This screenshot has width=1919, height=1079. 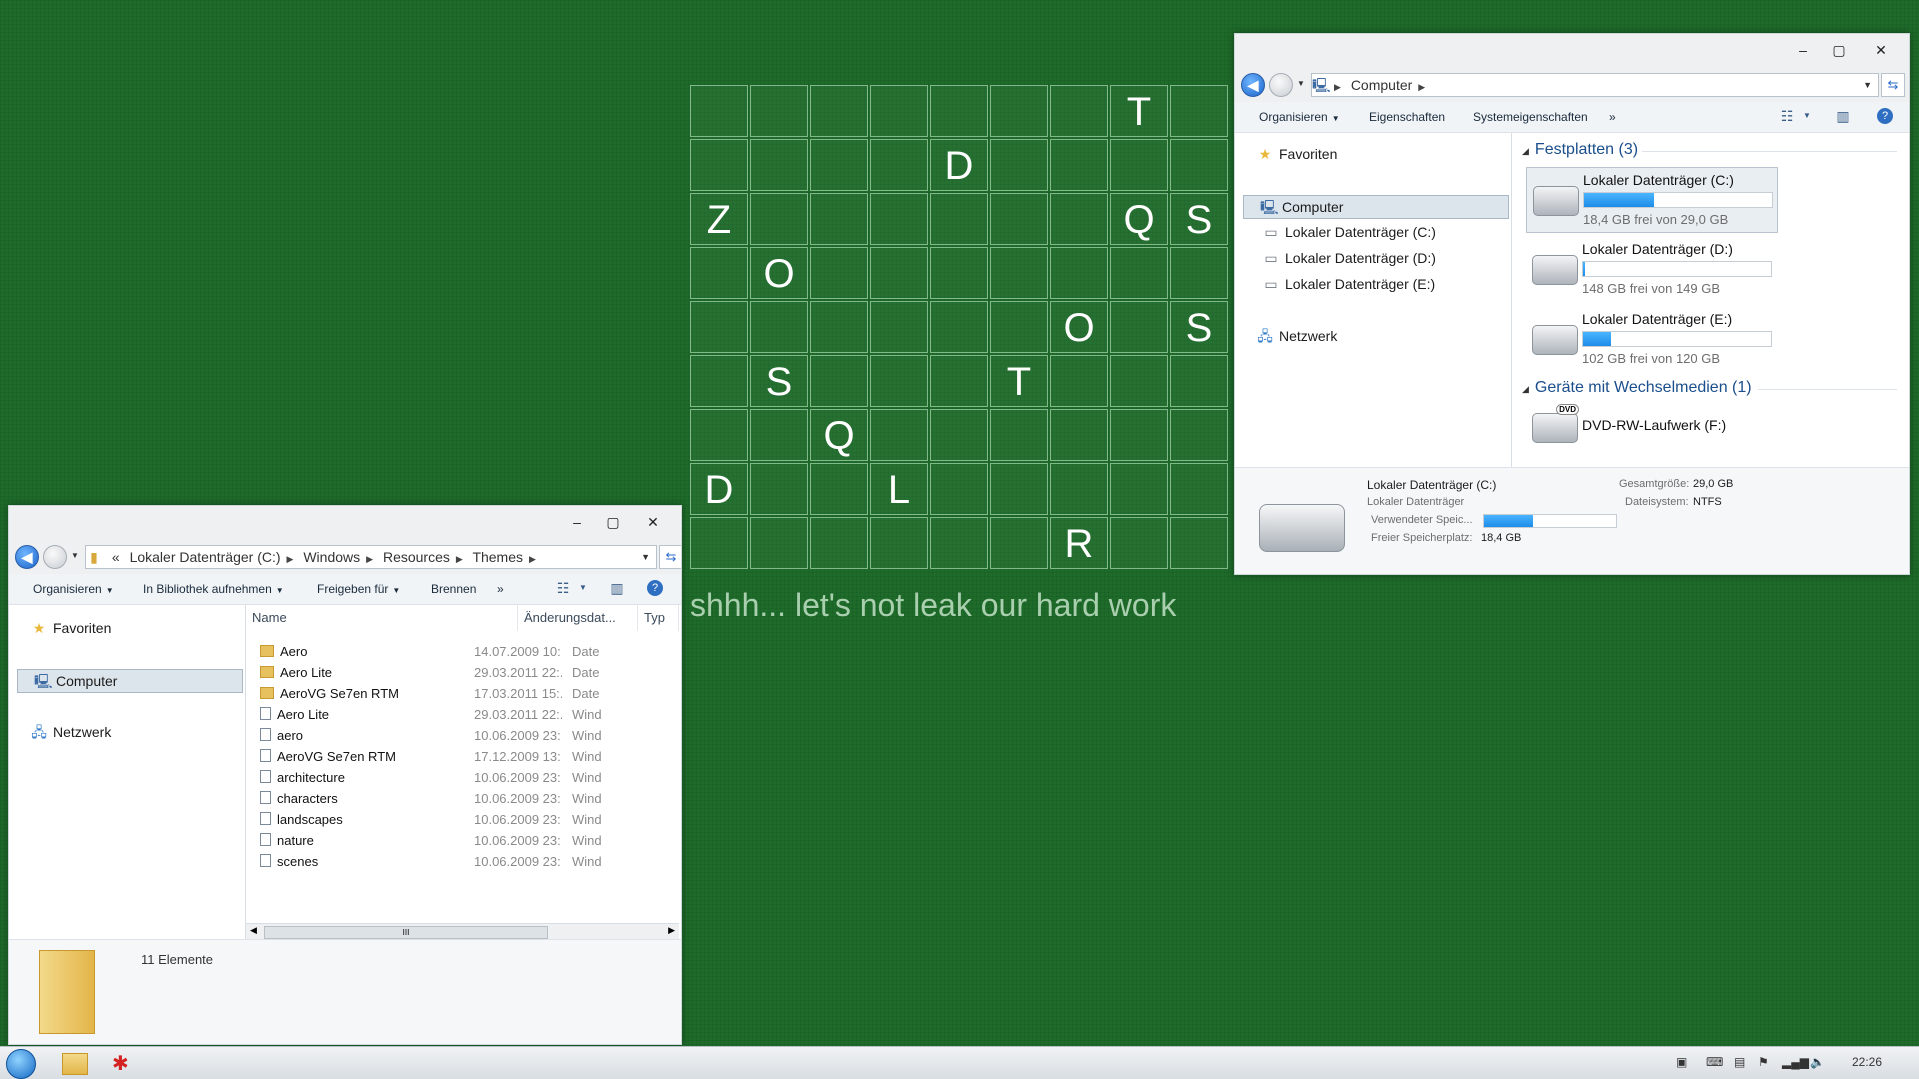 I want to click on dvd-drive-tile: DVD DVD-RW-Laufwerk (F:), so click(x=1651, y=427).